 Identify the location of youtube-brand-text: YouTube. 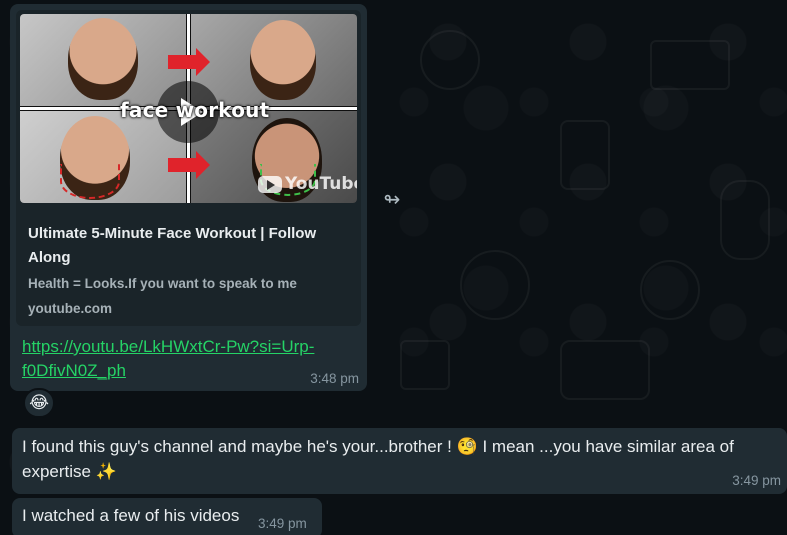
(321, 184).